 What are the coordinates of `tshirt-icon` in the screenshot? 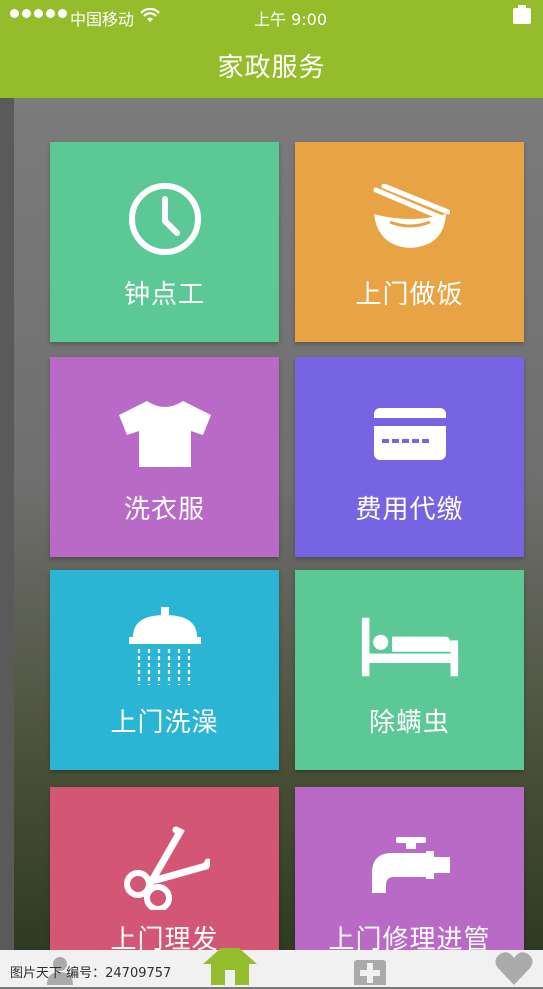 It's located at (165, 434).